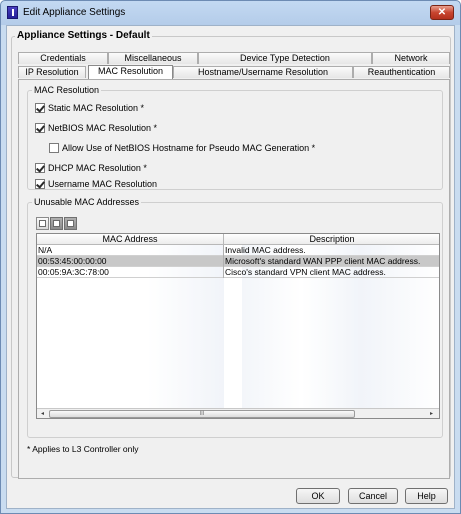  What do you see at coordinates (130, 239) in the screenshot?
I see `column-header-mac-address: MAC Address` at bounding box center [130, 239].